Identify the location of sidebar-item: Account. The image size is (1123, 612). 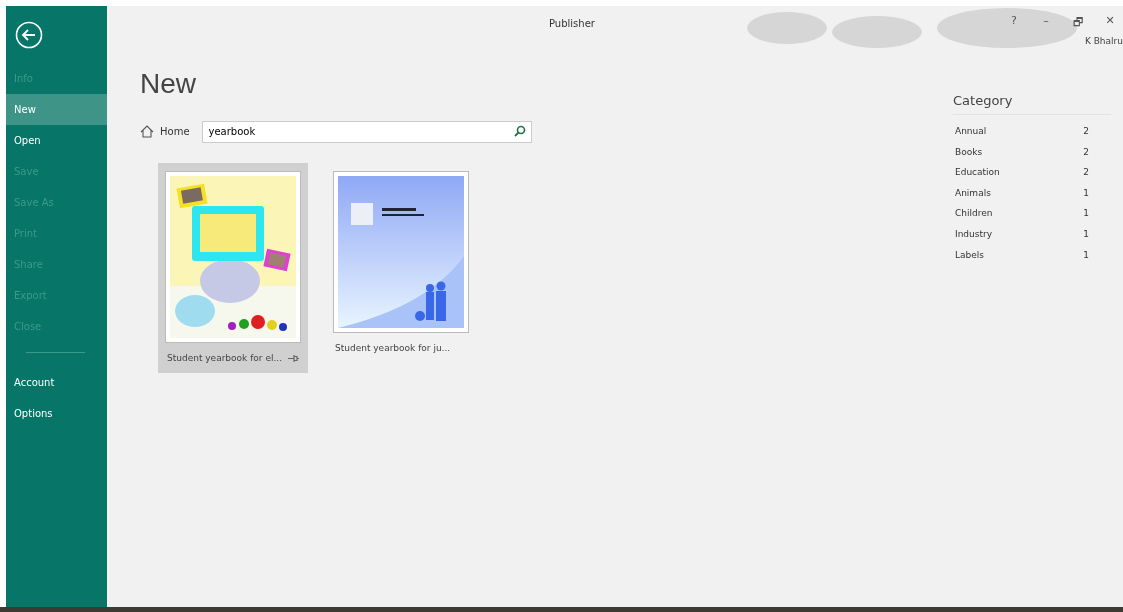
(56, 382).